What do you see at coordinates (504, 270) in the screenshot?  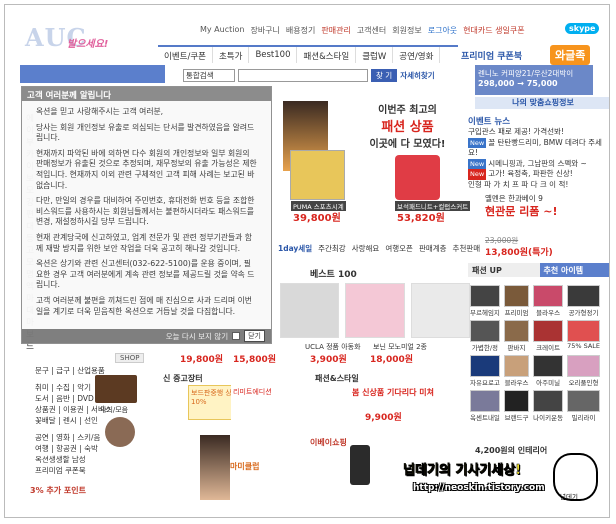 I see `tab-fashion-up: 패션 UP` at bounding box center [504, 270].